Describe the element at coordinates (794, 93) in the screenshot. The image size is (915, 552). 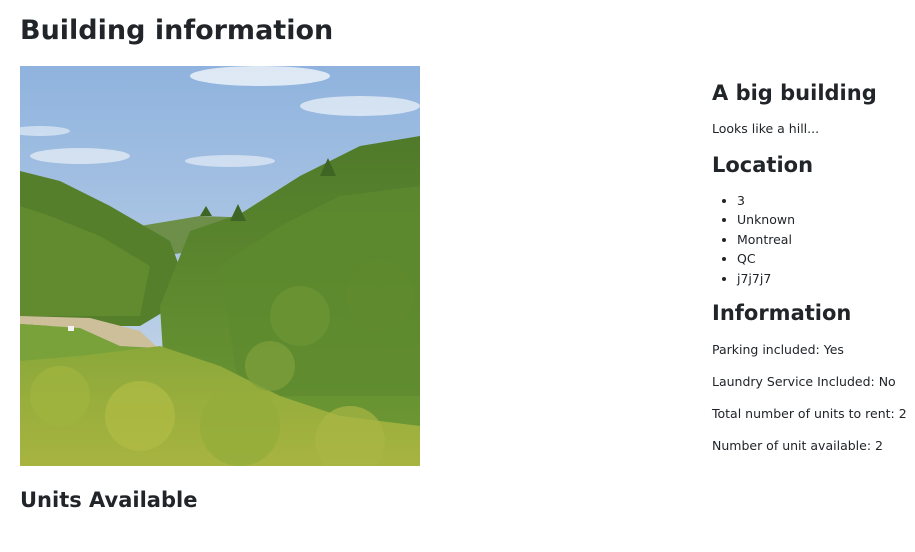
I see `building-name: A big building` at that location.